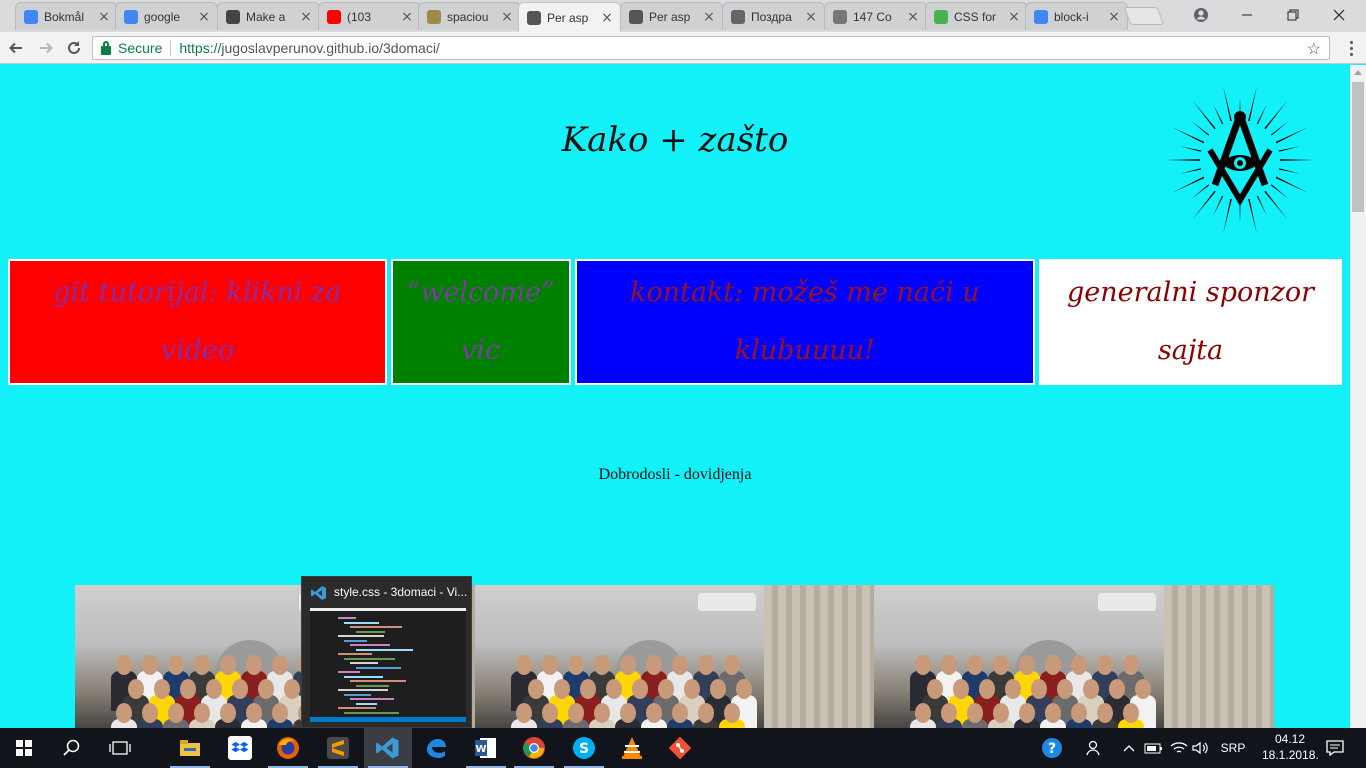 The height and width of the screenshot is (768, 1366). I want to click on reload-icon, so click(74, 48).